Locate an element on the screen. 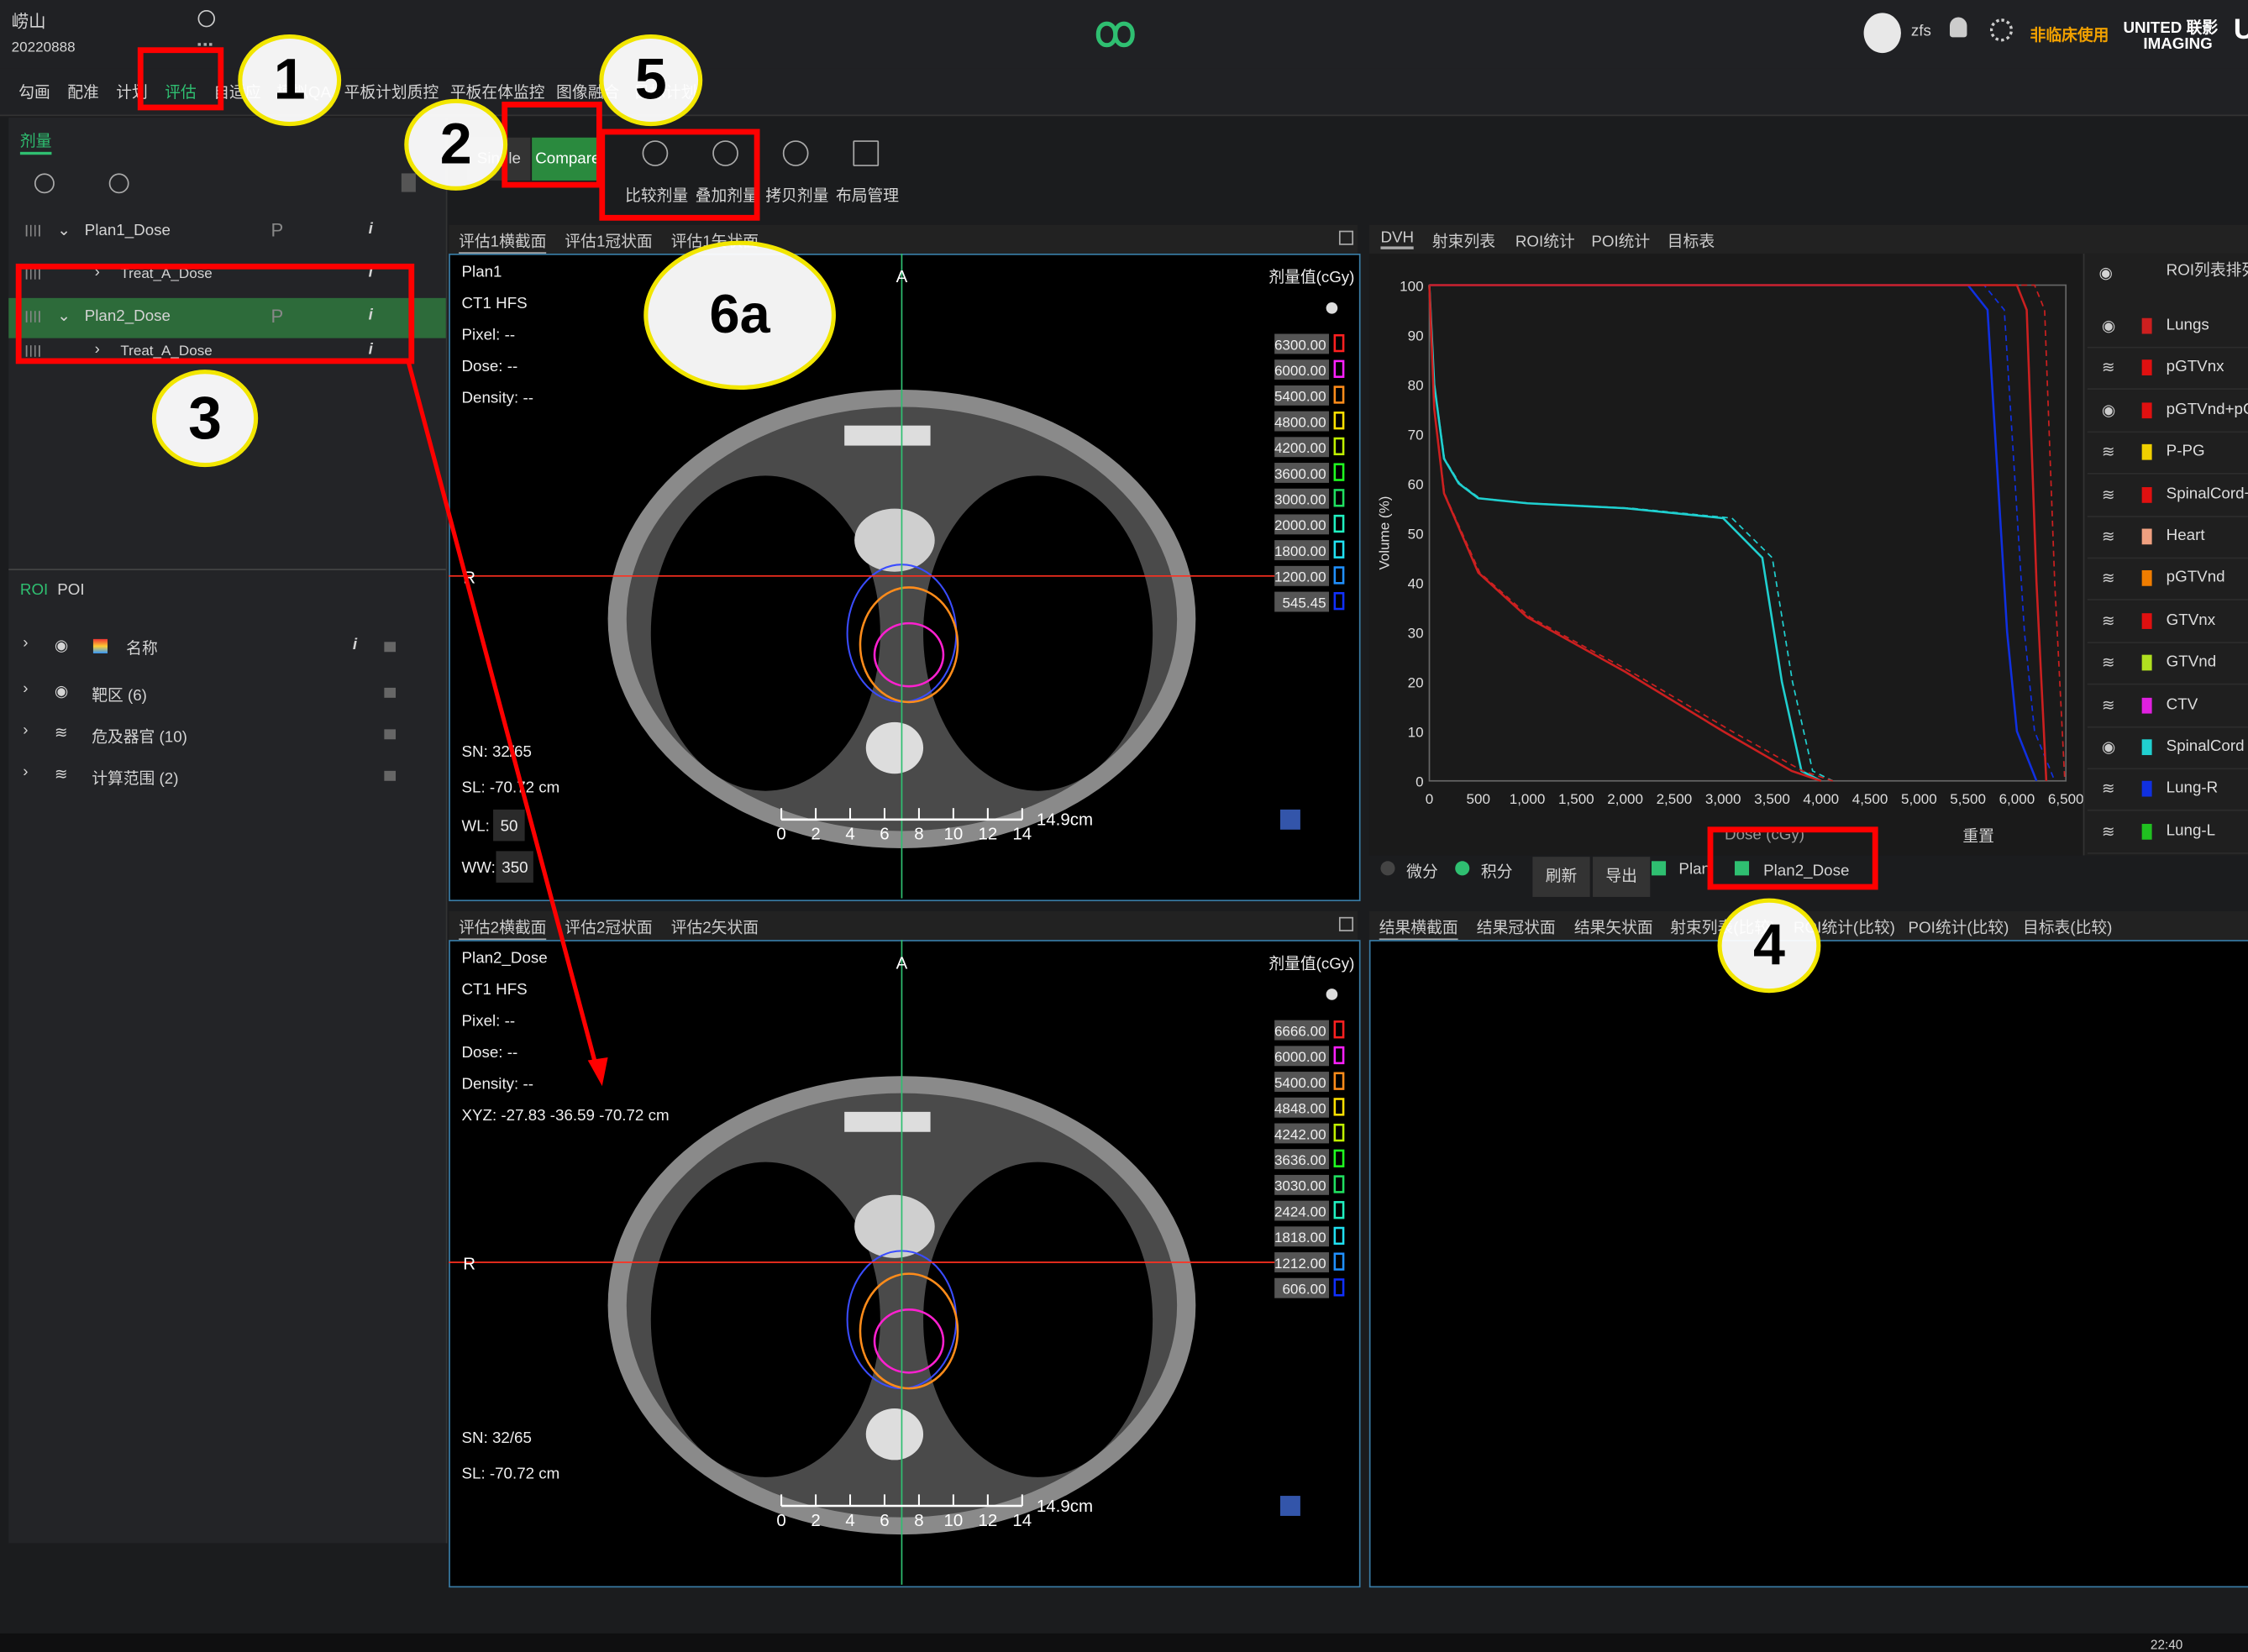 The width and height of the screenshot is (2248, 1652). annotation-4: 4 is located at coordinates (1769, 946).